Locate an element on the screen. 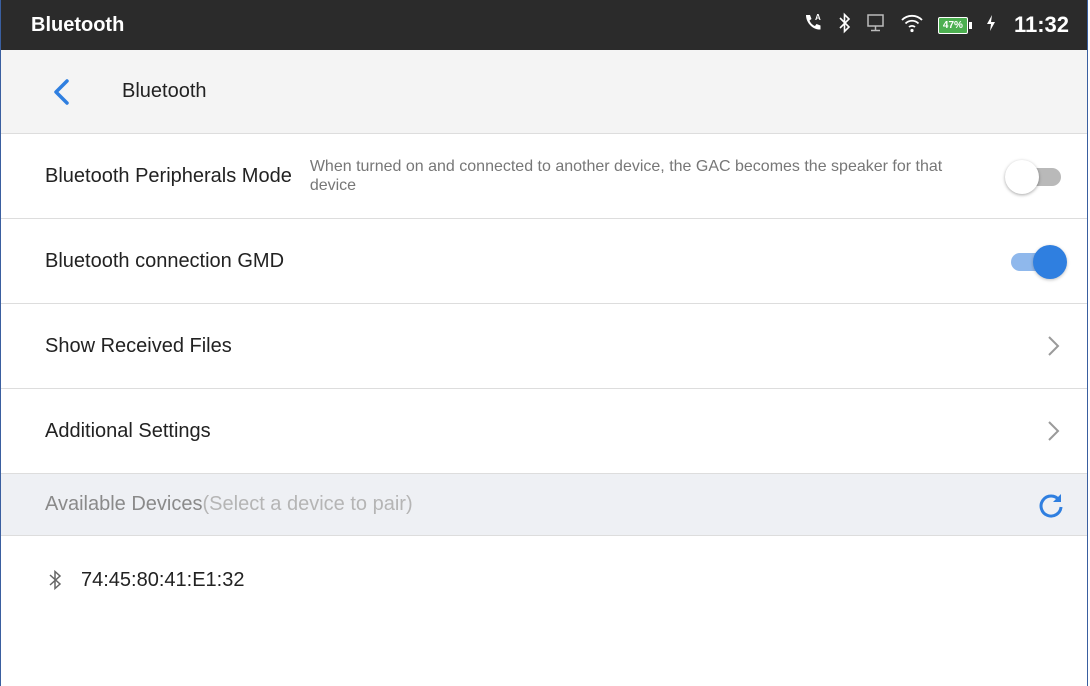 Image resolution: width=1090 pixels, height=686 pixels. call-forward-icon: A is located at coordinates (813, 25).